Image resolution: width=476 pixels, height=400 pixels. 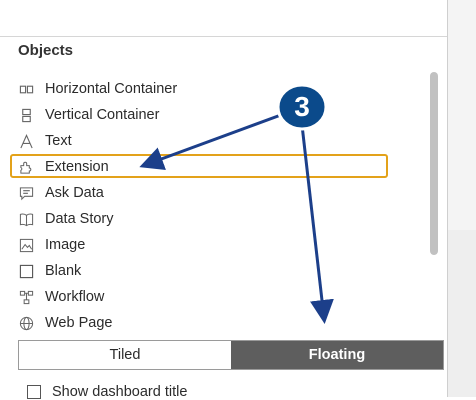 What do you see at coordinates (337, 355) in the screenshot?
I see `floating-button: Floating` at bounding box center [337, 355].